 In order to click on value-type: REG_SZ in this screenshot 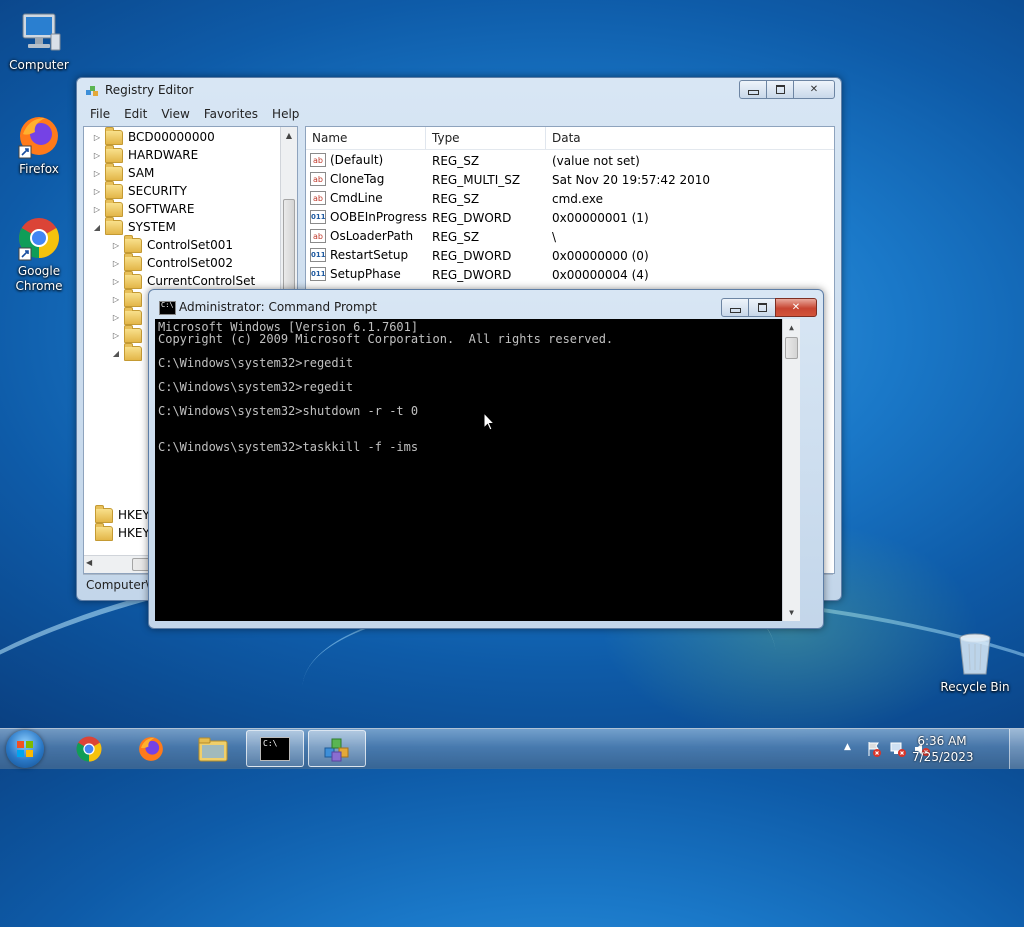, I will do `click(456, 161)`.